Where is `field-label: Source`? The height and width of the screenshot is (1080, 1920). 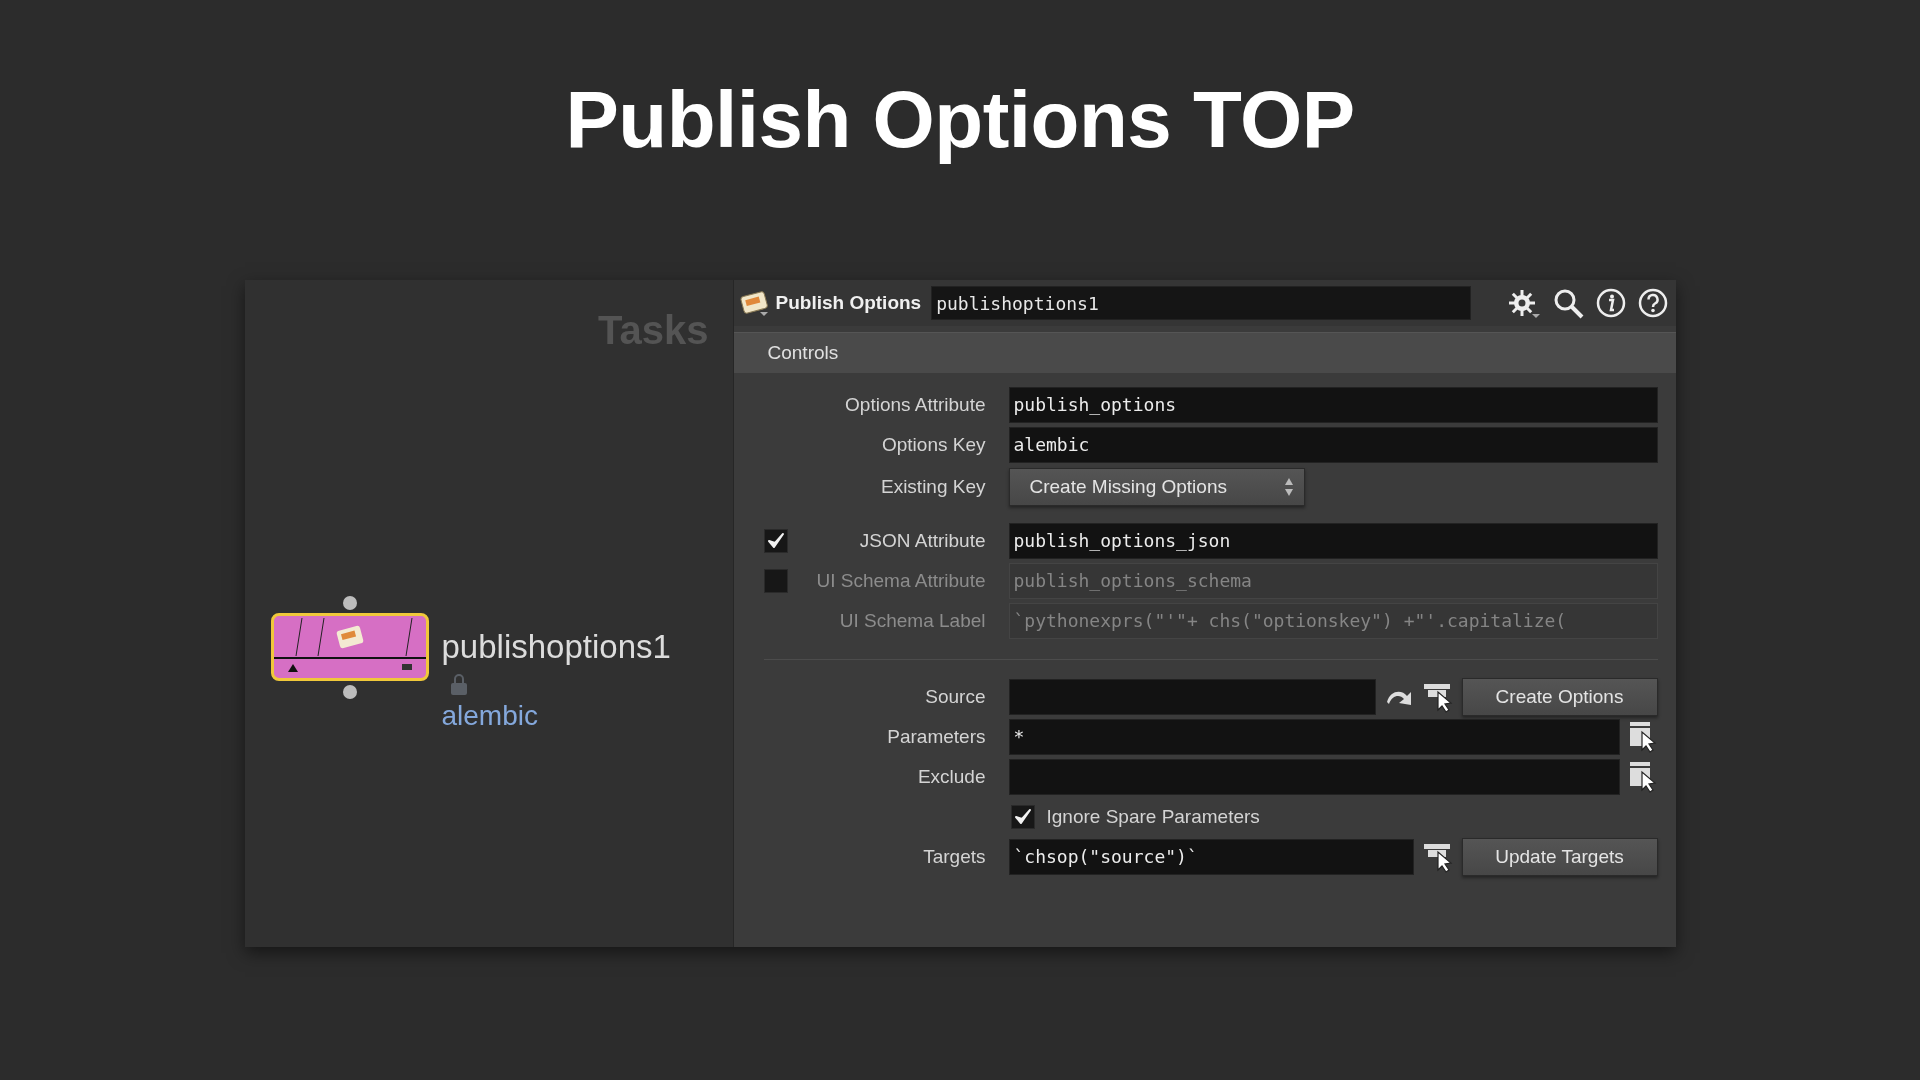
field-label: Source is located at coordinates (955, 697).